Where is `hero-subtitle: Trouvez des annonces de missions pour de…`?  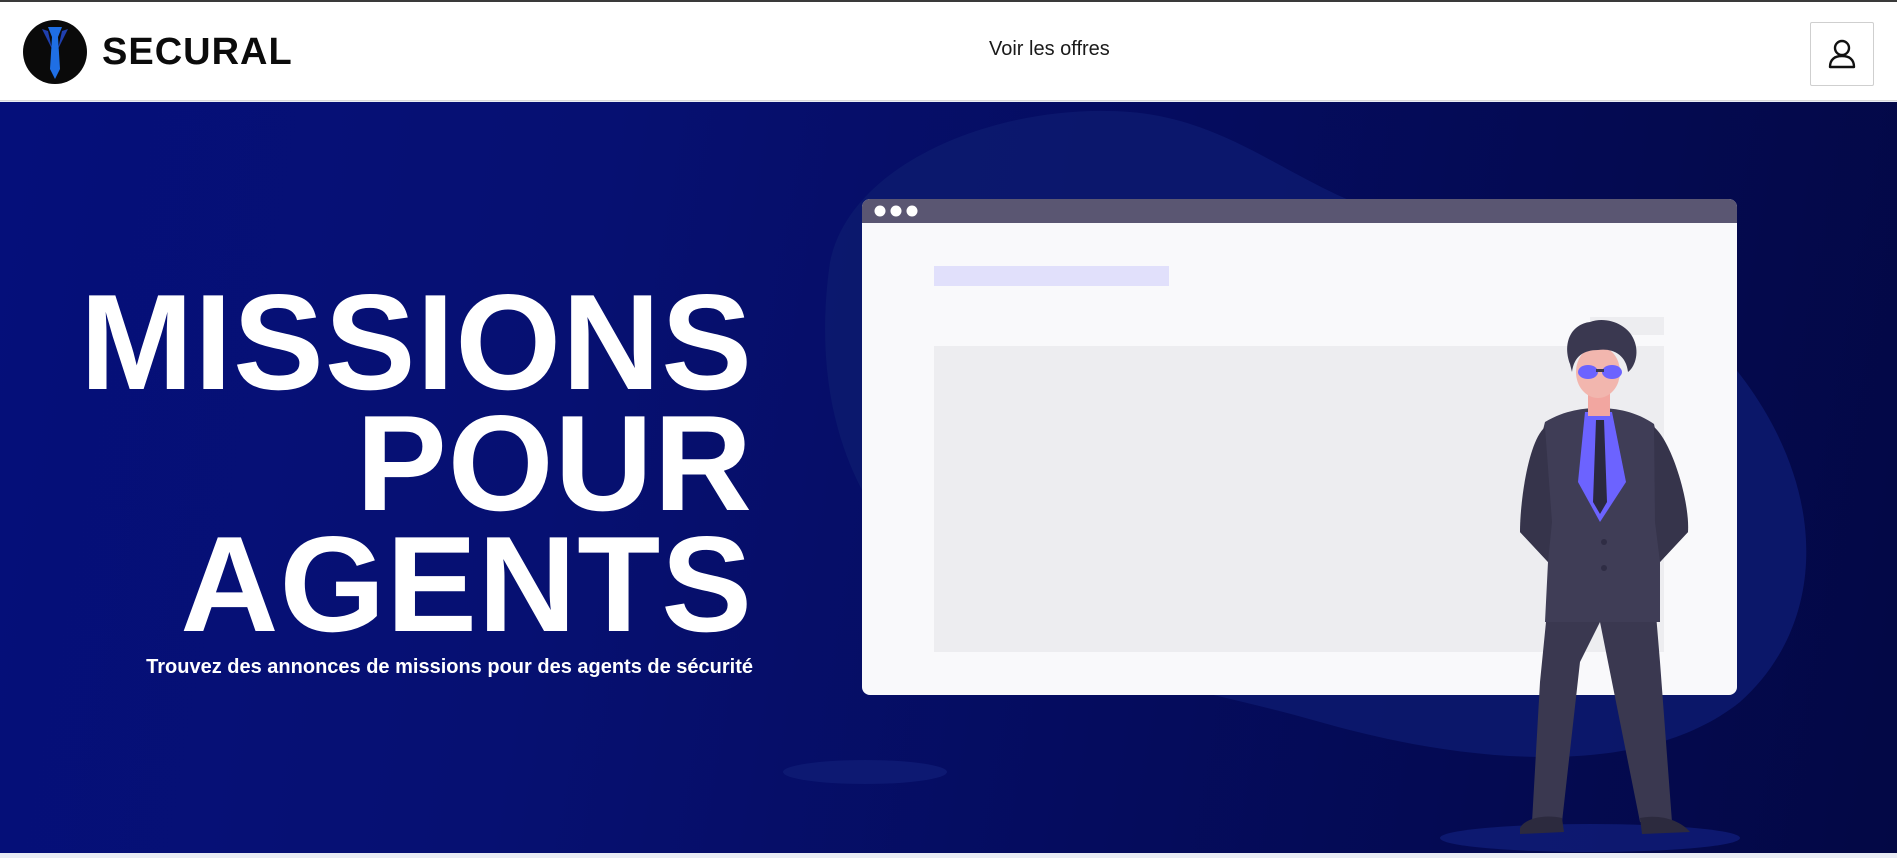 hero-subtitle: Trouvez des annonces de missions pour de… is located at coordinates (449, 667).